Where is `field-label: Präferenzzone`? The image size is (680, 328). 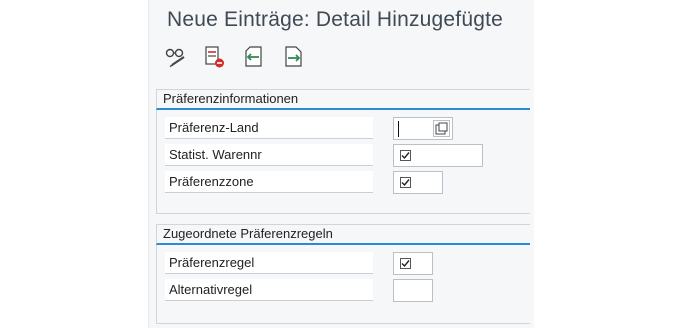 field-label: Präferenzzone is located at coordinates (269, 182).